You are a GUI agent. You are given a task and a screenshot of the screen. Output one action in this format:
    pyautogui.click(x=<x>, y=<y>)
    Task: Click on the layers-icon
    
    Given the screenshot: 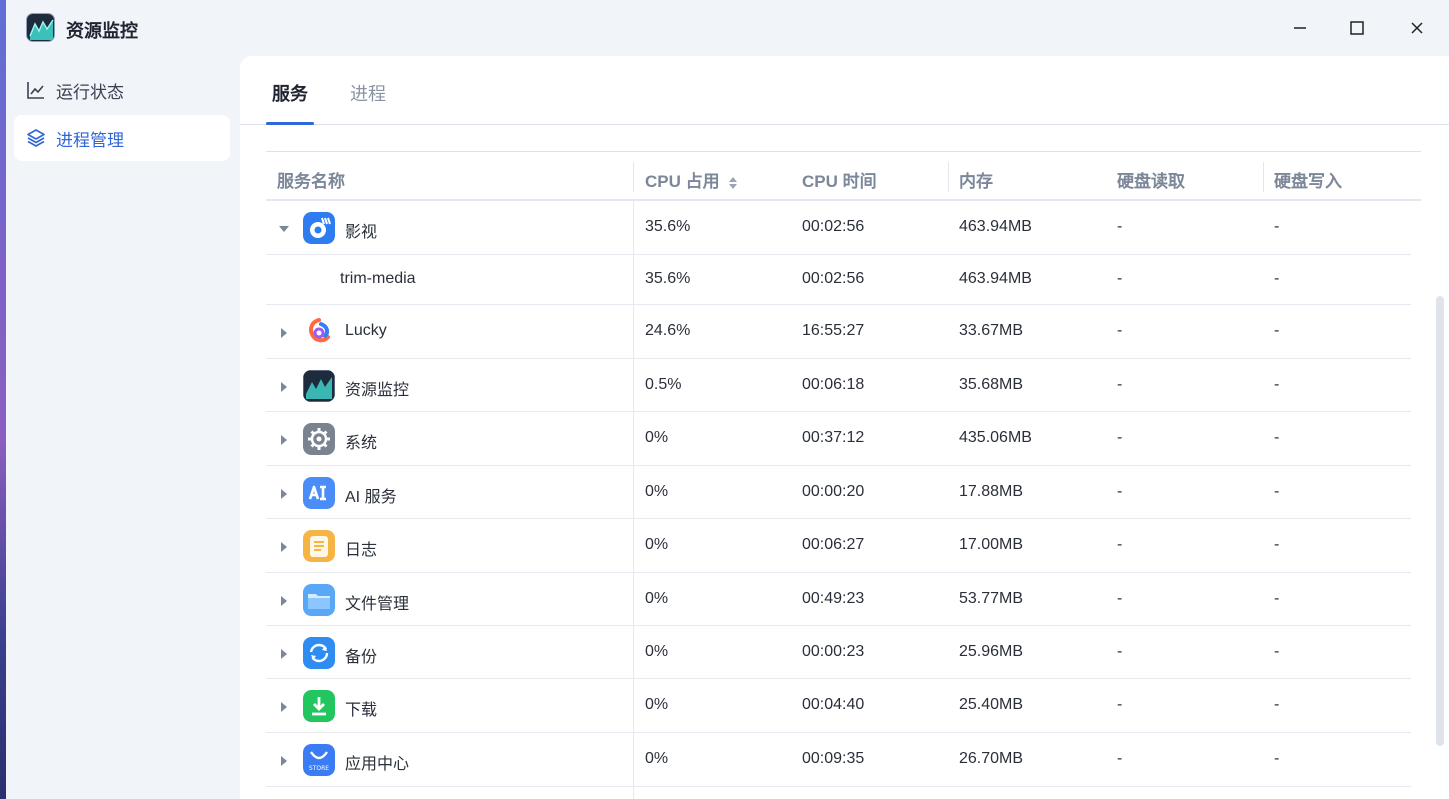 What is the action you would take?
    pyautogui.click(x=36, y=138)
    